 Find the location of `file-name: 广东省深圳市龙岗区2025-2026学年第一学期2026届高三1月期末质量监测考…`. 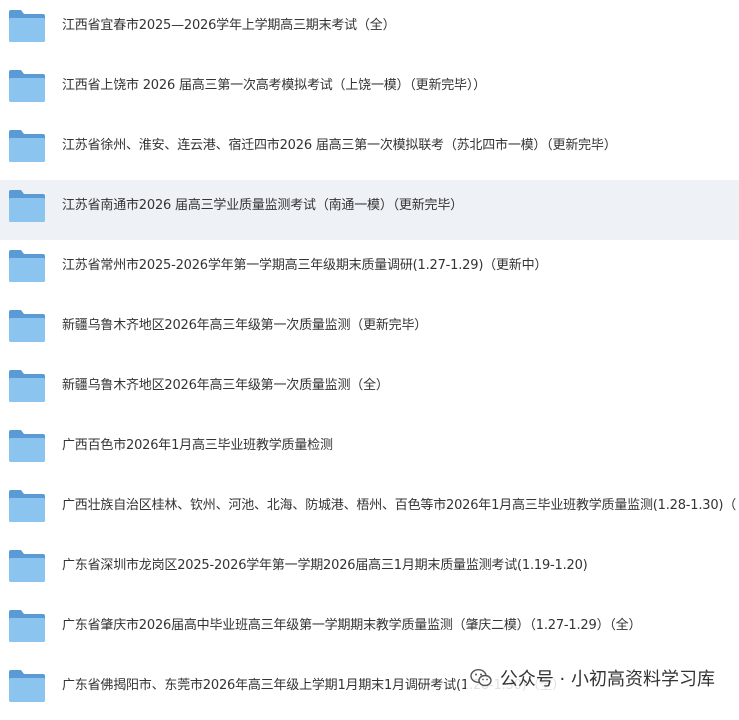

file-name: 广东省深圳市龙岗区2025-2026学年第一学期2026届高三1月期末质量监测考… is located at coordinates (325, 565).